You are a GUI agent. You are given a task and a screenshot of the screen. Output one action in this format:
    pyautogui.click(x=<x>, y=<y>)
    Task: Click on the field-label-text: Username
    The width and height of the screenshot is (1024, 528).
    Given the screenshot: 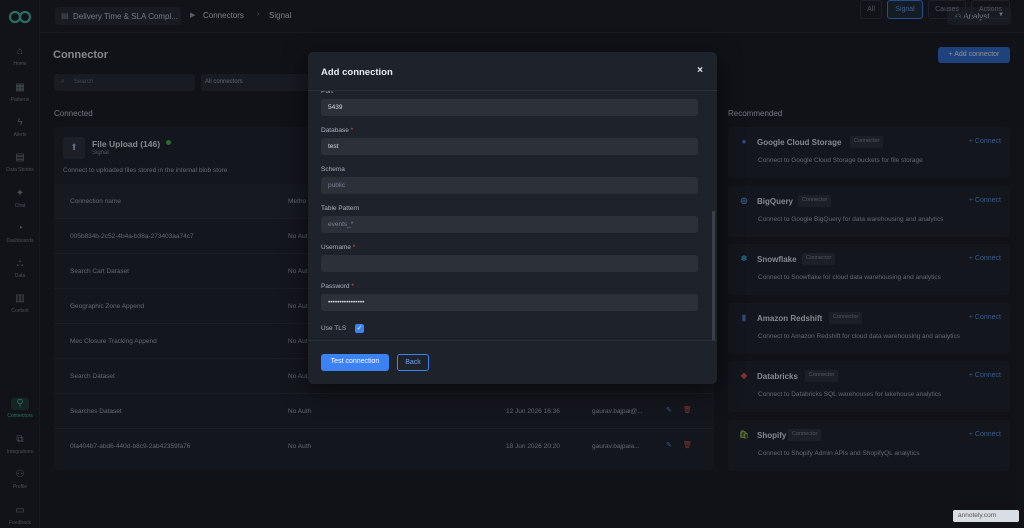 What is the action you would take?
    pyautogui.click(x=336, y=247)
    